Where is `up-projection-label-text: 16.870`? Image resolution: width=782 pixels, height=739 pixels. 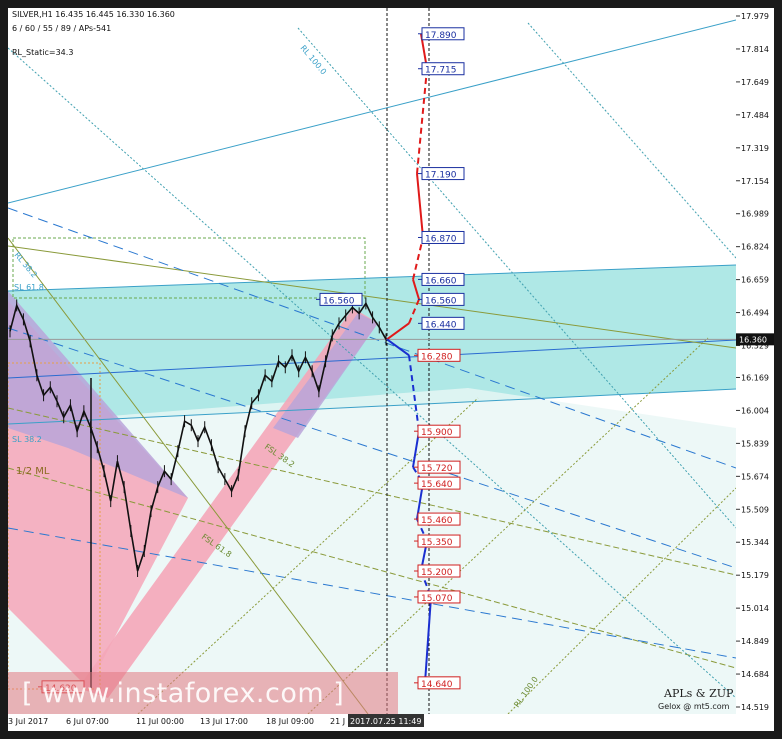 up-projection-label-text: 16.870 is located at coordinates (441, 239).